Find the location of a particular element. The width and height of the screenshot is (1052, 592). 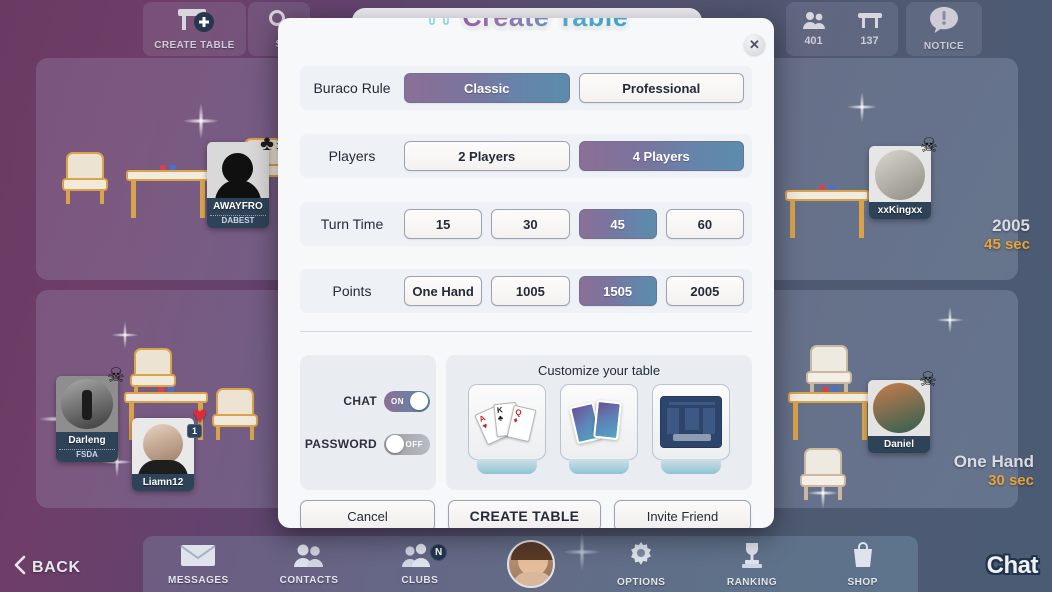

invite-friend-button: Invite Friend is located at coordinates (682, 514).